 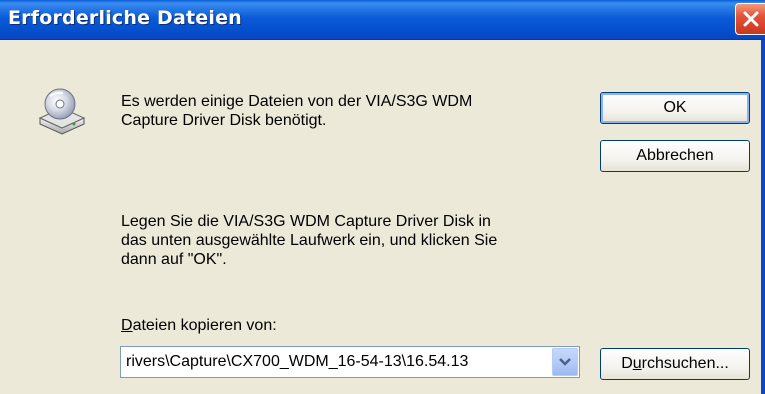 What do you see at coordinates (627, 363) in the screenshot?
I see `browse-button-label-start: D` at bounding box center [627, 363].